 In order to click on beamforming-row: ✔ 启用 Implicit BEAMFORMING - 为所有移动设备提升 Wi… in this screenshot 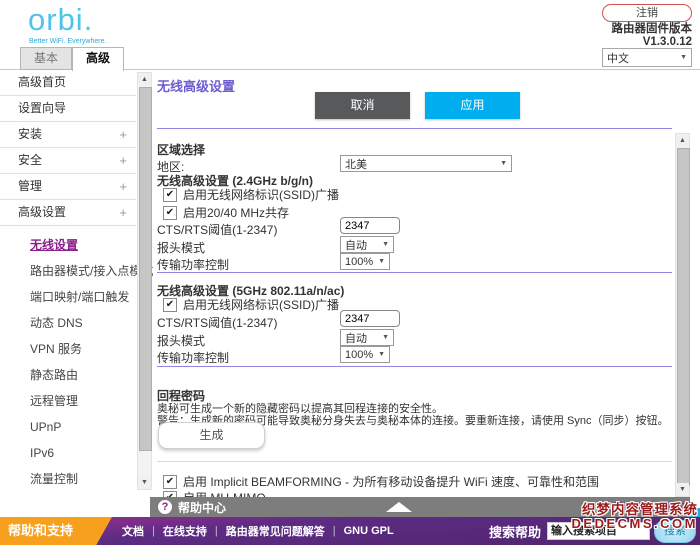, I will do `click(381, 481)`.